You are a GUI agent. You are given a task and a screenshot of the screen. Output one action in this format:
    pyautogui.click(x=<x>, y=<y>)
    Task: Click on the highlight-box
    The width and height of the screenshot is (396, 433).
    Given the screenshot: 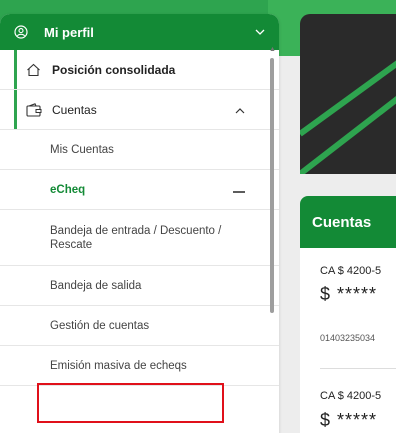 What is the action you would take?
    pyautogui.click(x=130, y=403)
    